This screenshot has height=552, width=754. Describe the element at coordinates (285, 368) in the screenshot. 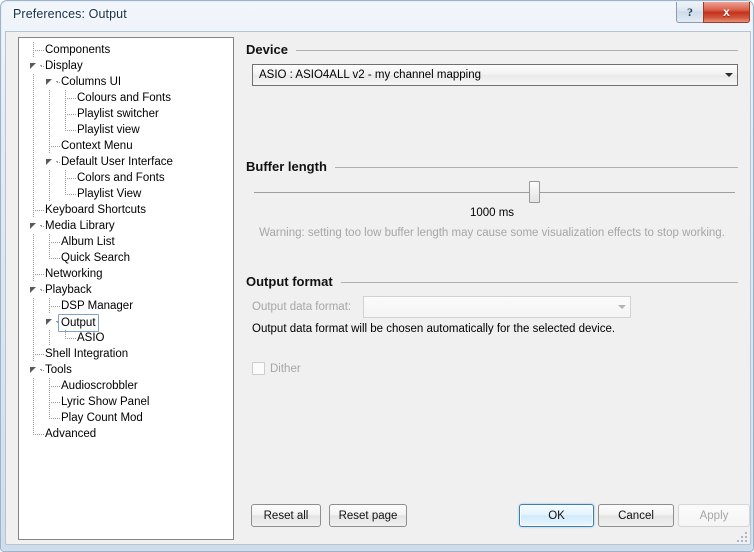

I see `dither-checkbox-label: Dither` at that location.